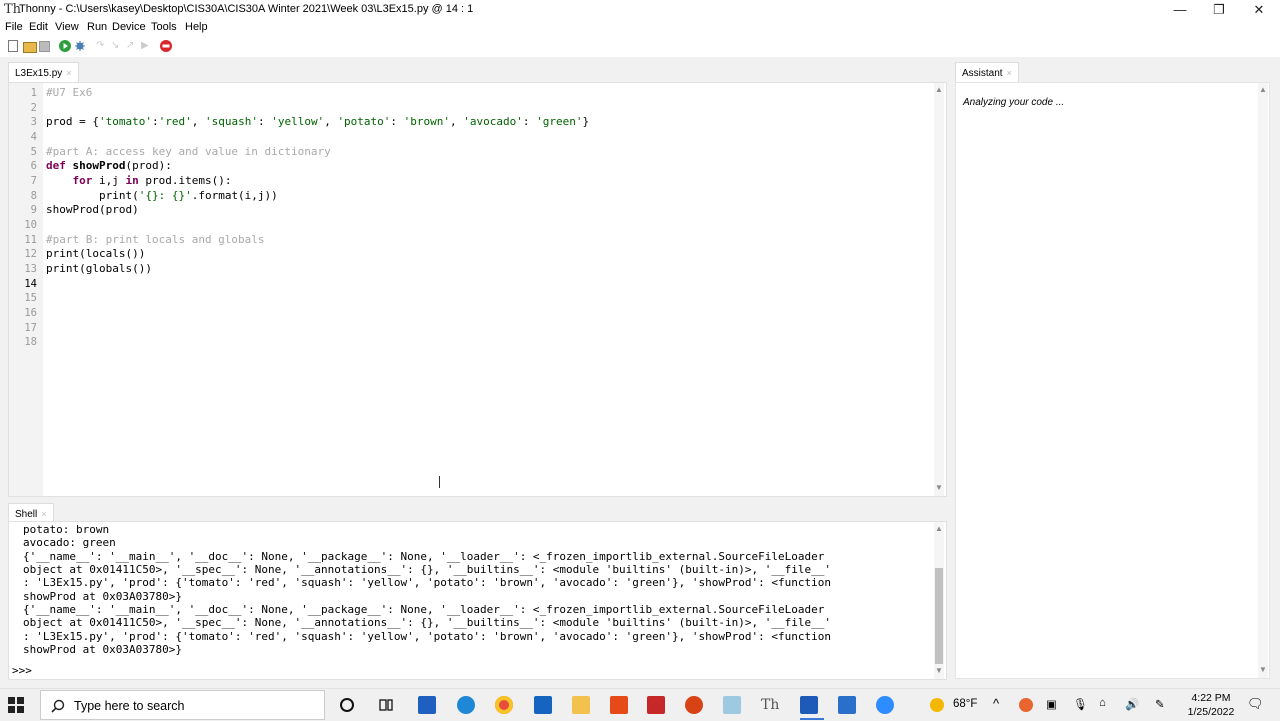  I want to click on resume-icon: ▶, so click(147, 46).